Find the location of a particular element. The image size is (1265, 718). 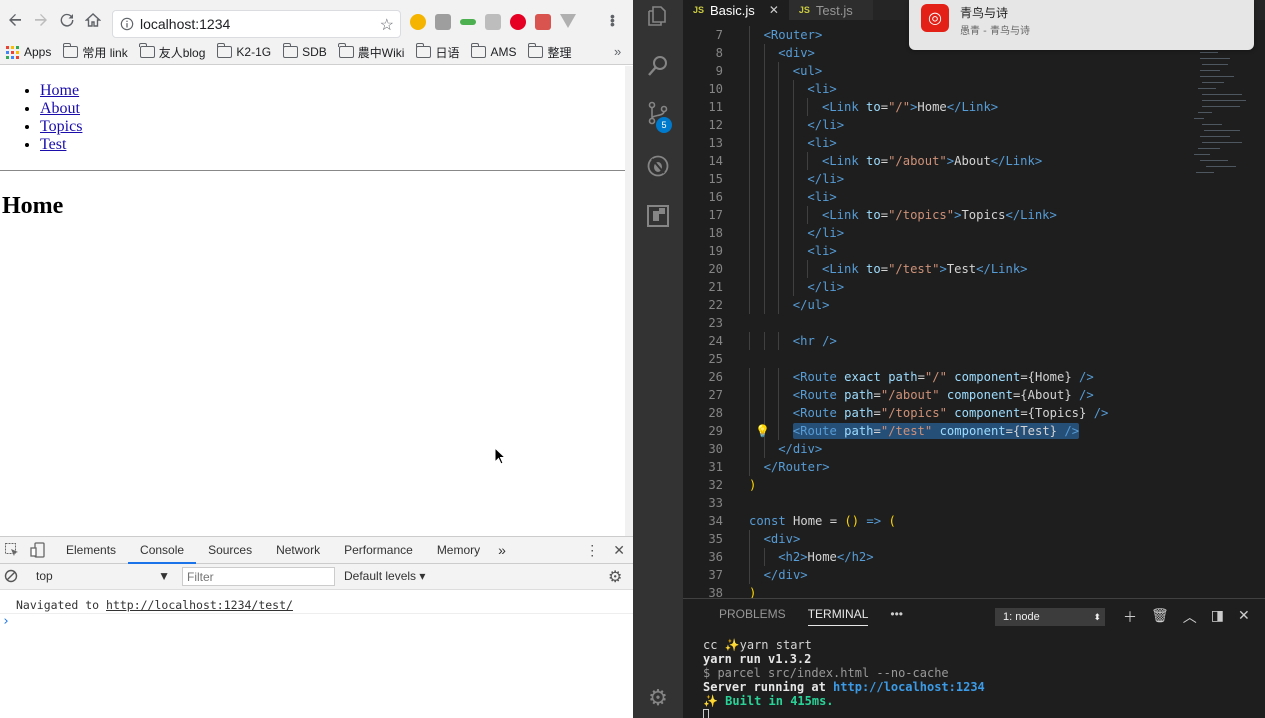

tab-performance: Performance is located at coordinates (378, 550).